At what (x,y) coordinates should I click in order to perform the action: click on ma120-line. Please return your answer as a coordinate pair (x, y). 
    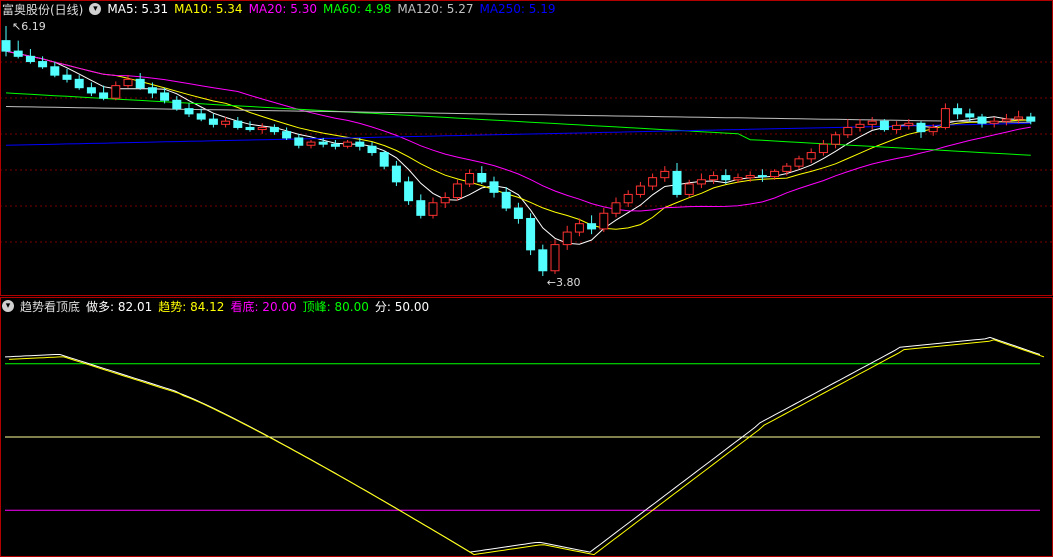
    Looking at the image, I should click on (518, 114).